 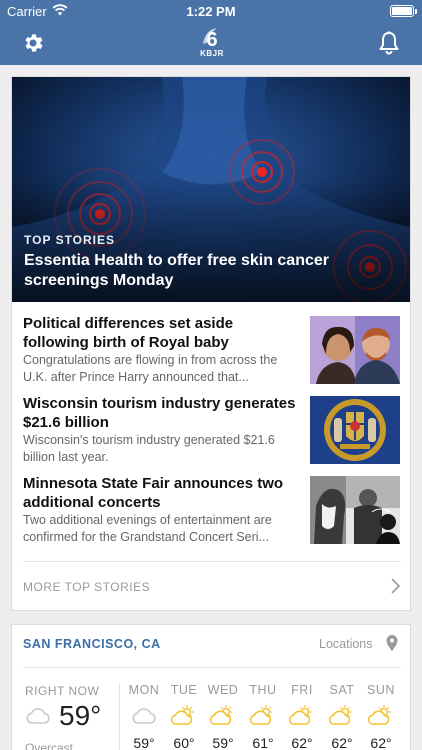 I want to click on weather-city: SAN FRANCISCO, CA, so click(x=92, y=644).